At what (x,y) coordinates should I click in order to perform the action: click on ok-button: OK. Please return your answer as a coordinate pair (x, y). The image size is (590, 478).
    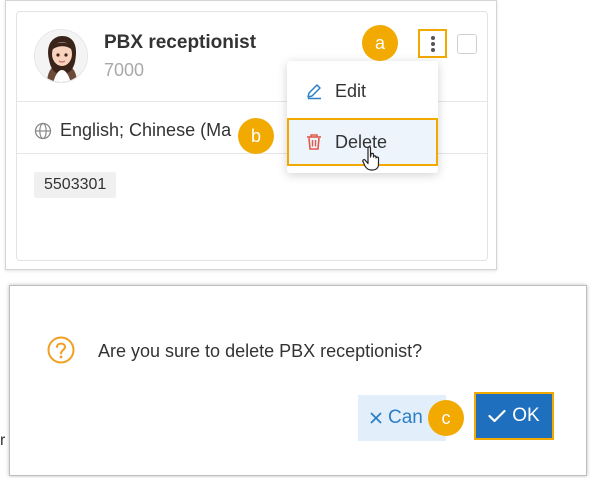
    Looking at the image, I should click on (514, 416).